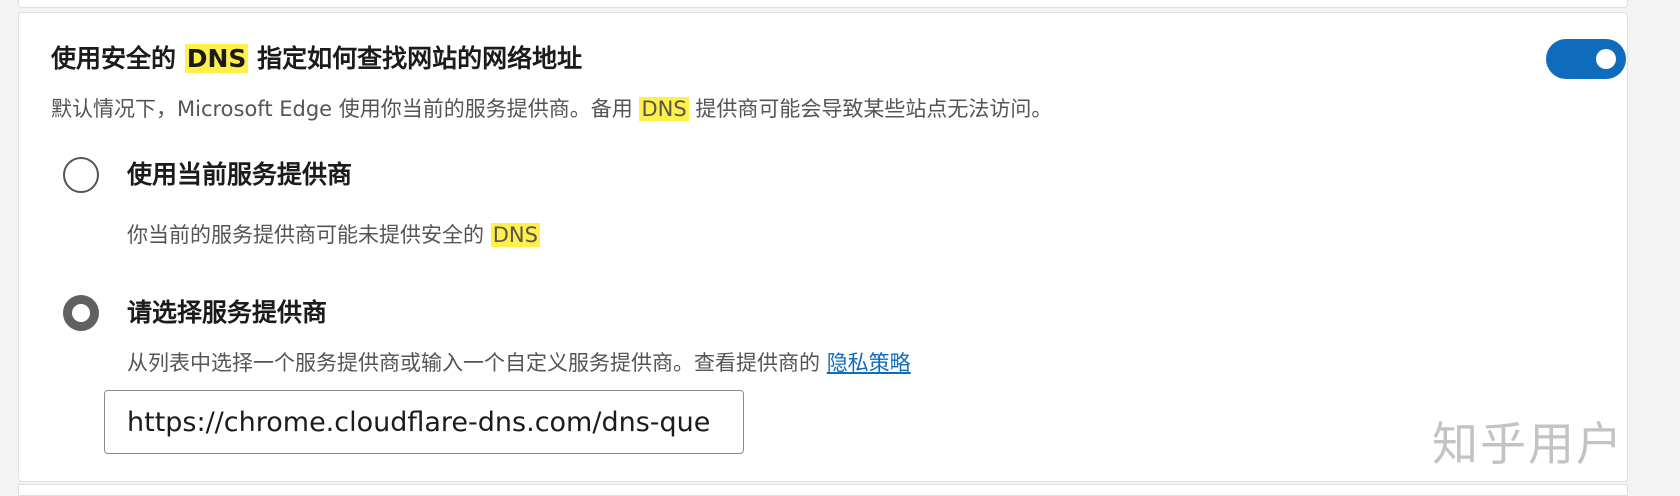  I want to click on option-choose-provider-desc: 从列表中选择一个服务提供商或输入一个自定义服务提供商。查看提供商的 隐私策略, so click(519, 363).